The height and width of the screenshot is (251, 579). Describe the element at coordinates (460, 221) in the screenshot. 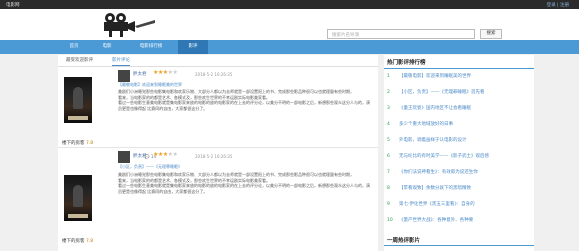

I see `ranking-item: 10 《量产世界大战》：各种意外、各种要` at that location.